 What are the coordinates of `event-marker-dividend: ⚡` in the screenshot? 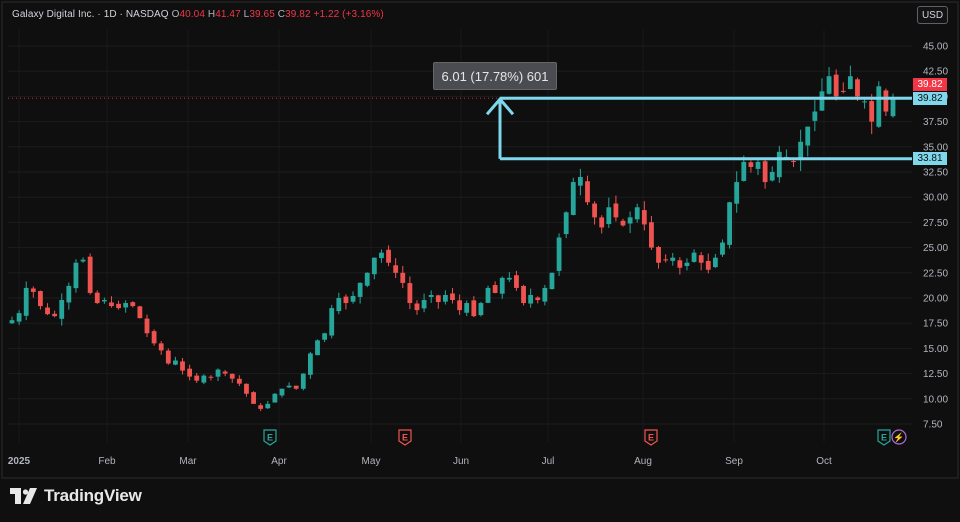 It's located at (899, 437).